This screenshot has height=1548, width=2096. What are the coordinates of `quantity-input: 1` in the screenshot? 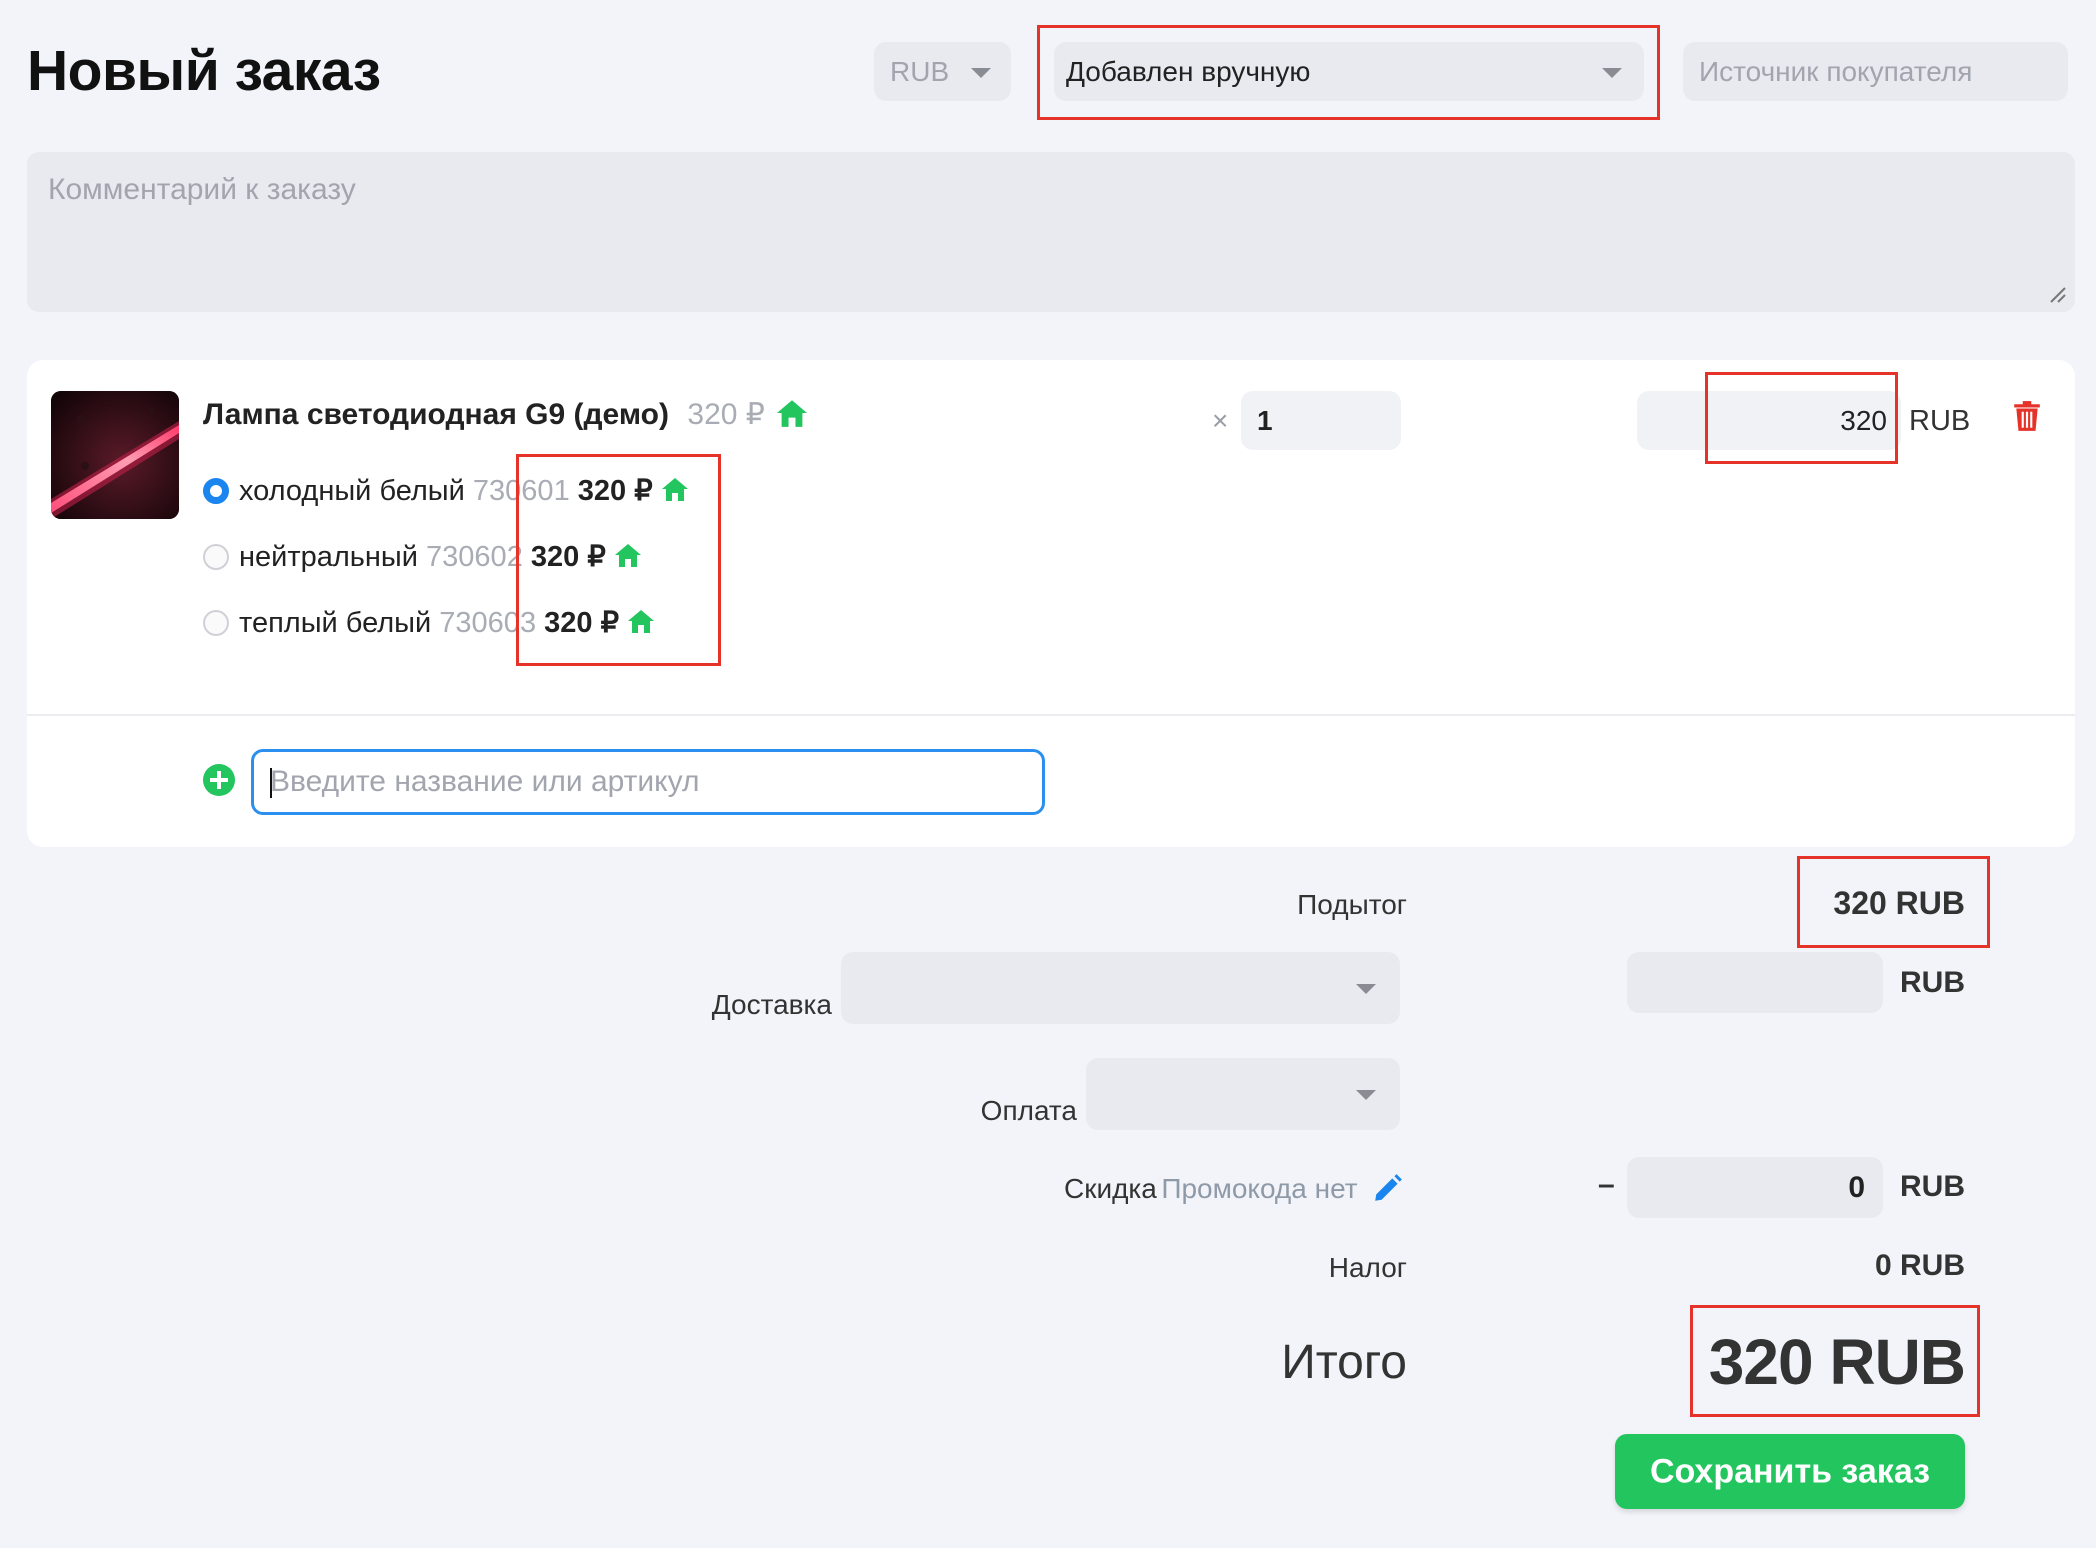 It's located at (1321, 420).